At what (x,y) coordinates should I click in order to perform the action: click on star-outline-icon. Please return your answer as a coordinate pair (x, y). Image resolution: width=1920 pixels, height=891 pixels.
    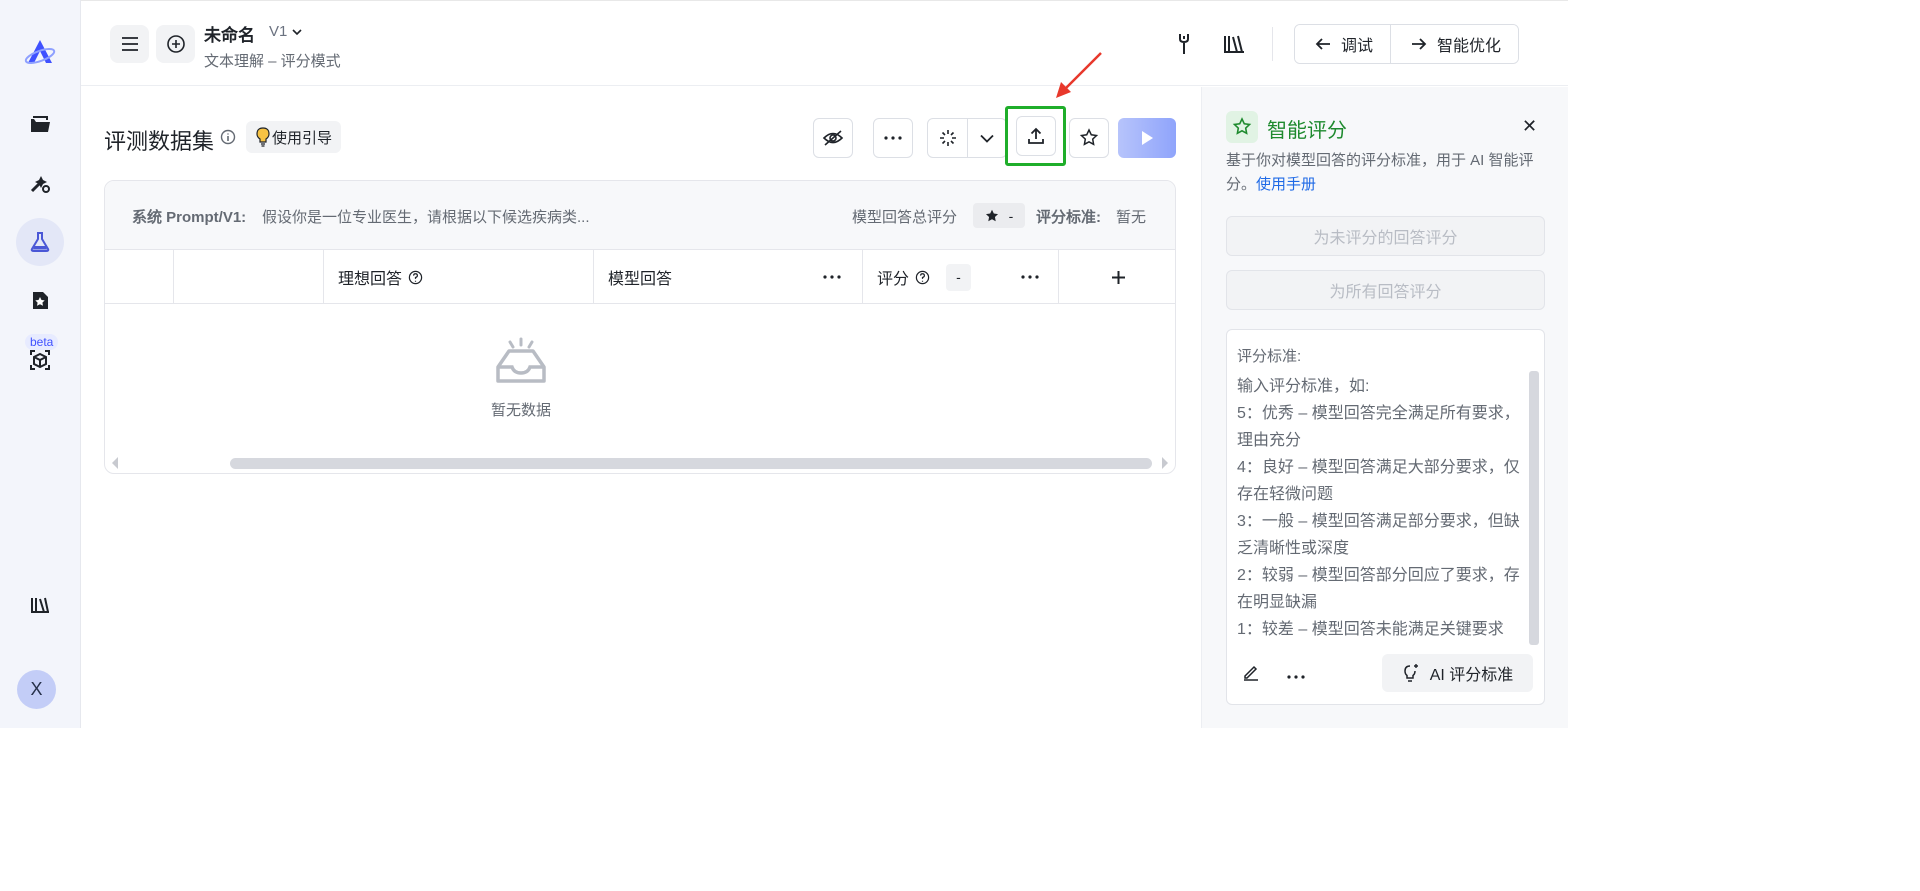
    Looking at the image, I should click on (1242, 127).